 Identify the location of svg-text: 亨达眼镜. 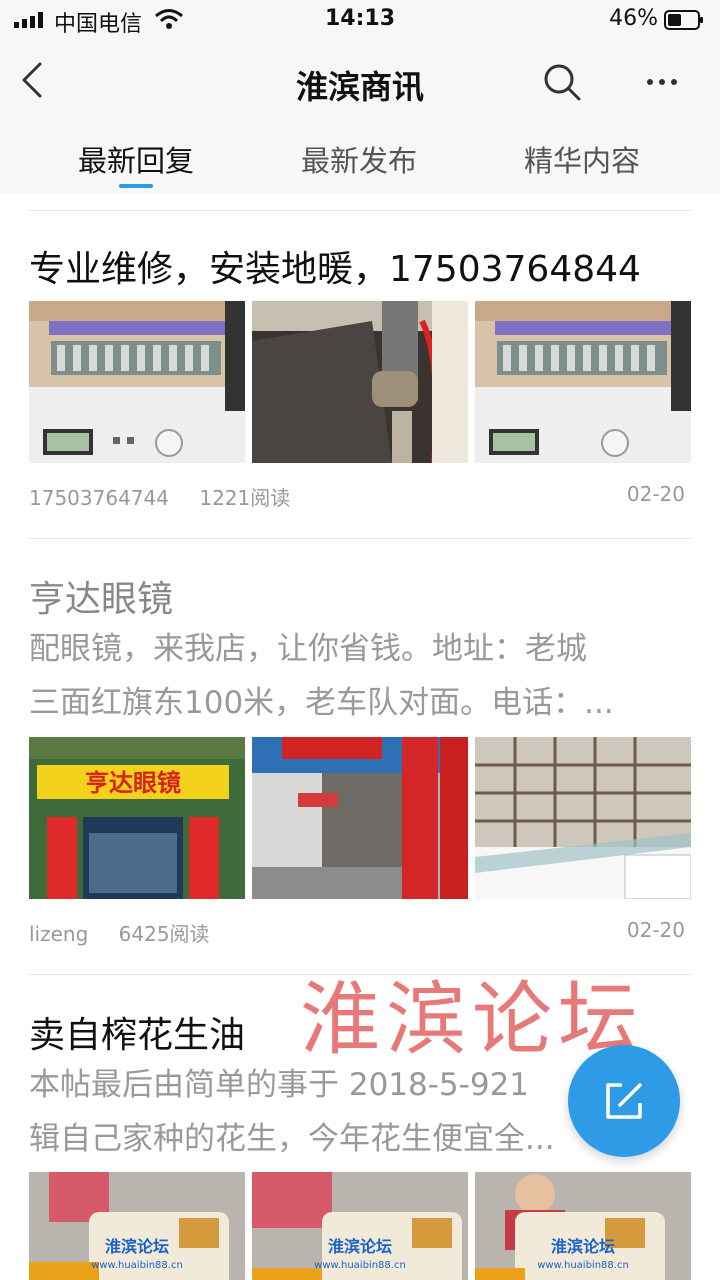
(133, 783).